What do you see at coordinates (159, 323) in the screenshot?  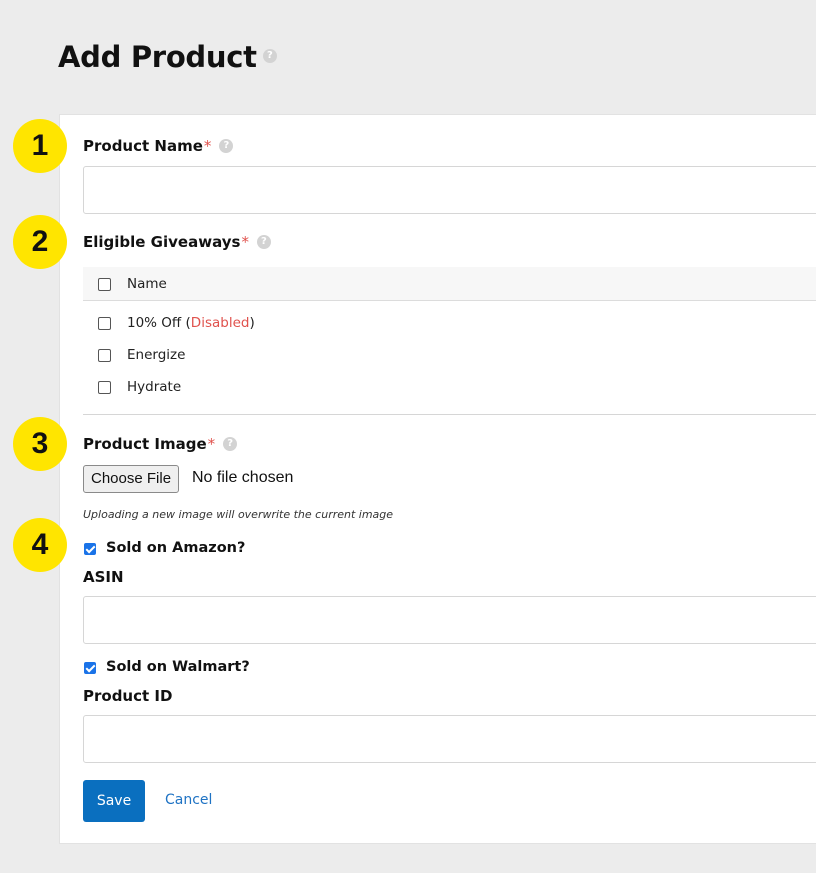 I see `giveaway-name-text: 10% Off (` at bounding box center [159, 323].